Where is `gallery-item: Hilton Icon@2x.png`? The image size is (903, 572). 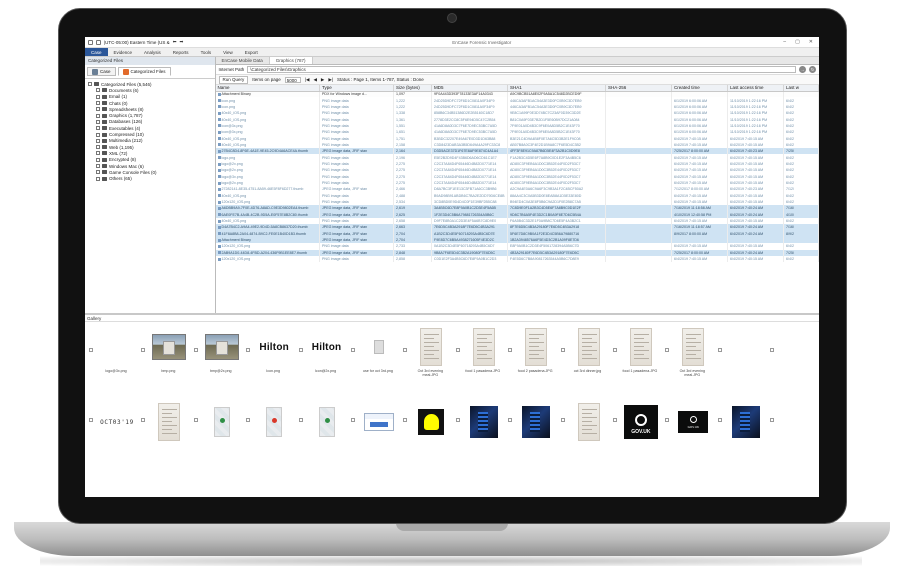 gallery-item: Hilton Icon@2x.png is located at coordinates (321, 355).